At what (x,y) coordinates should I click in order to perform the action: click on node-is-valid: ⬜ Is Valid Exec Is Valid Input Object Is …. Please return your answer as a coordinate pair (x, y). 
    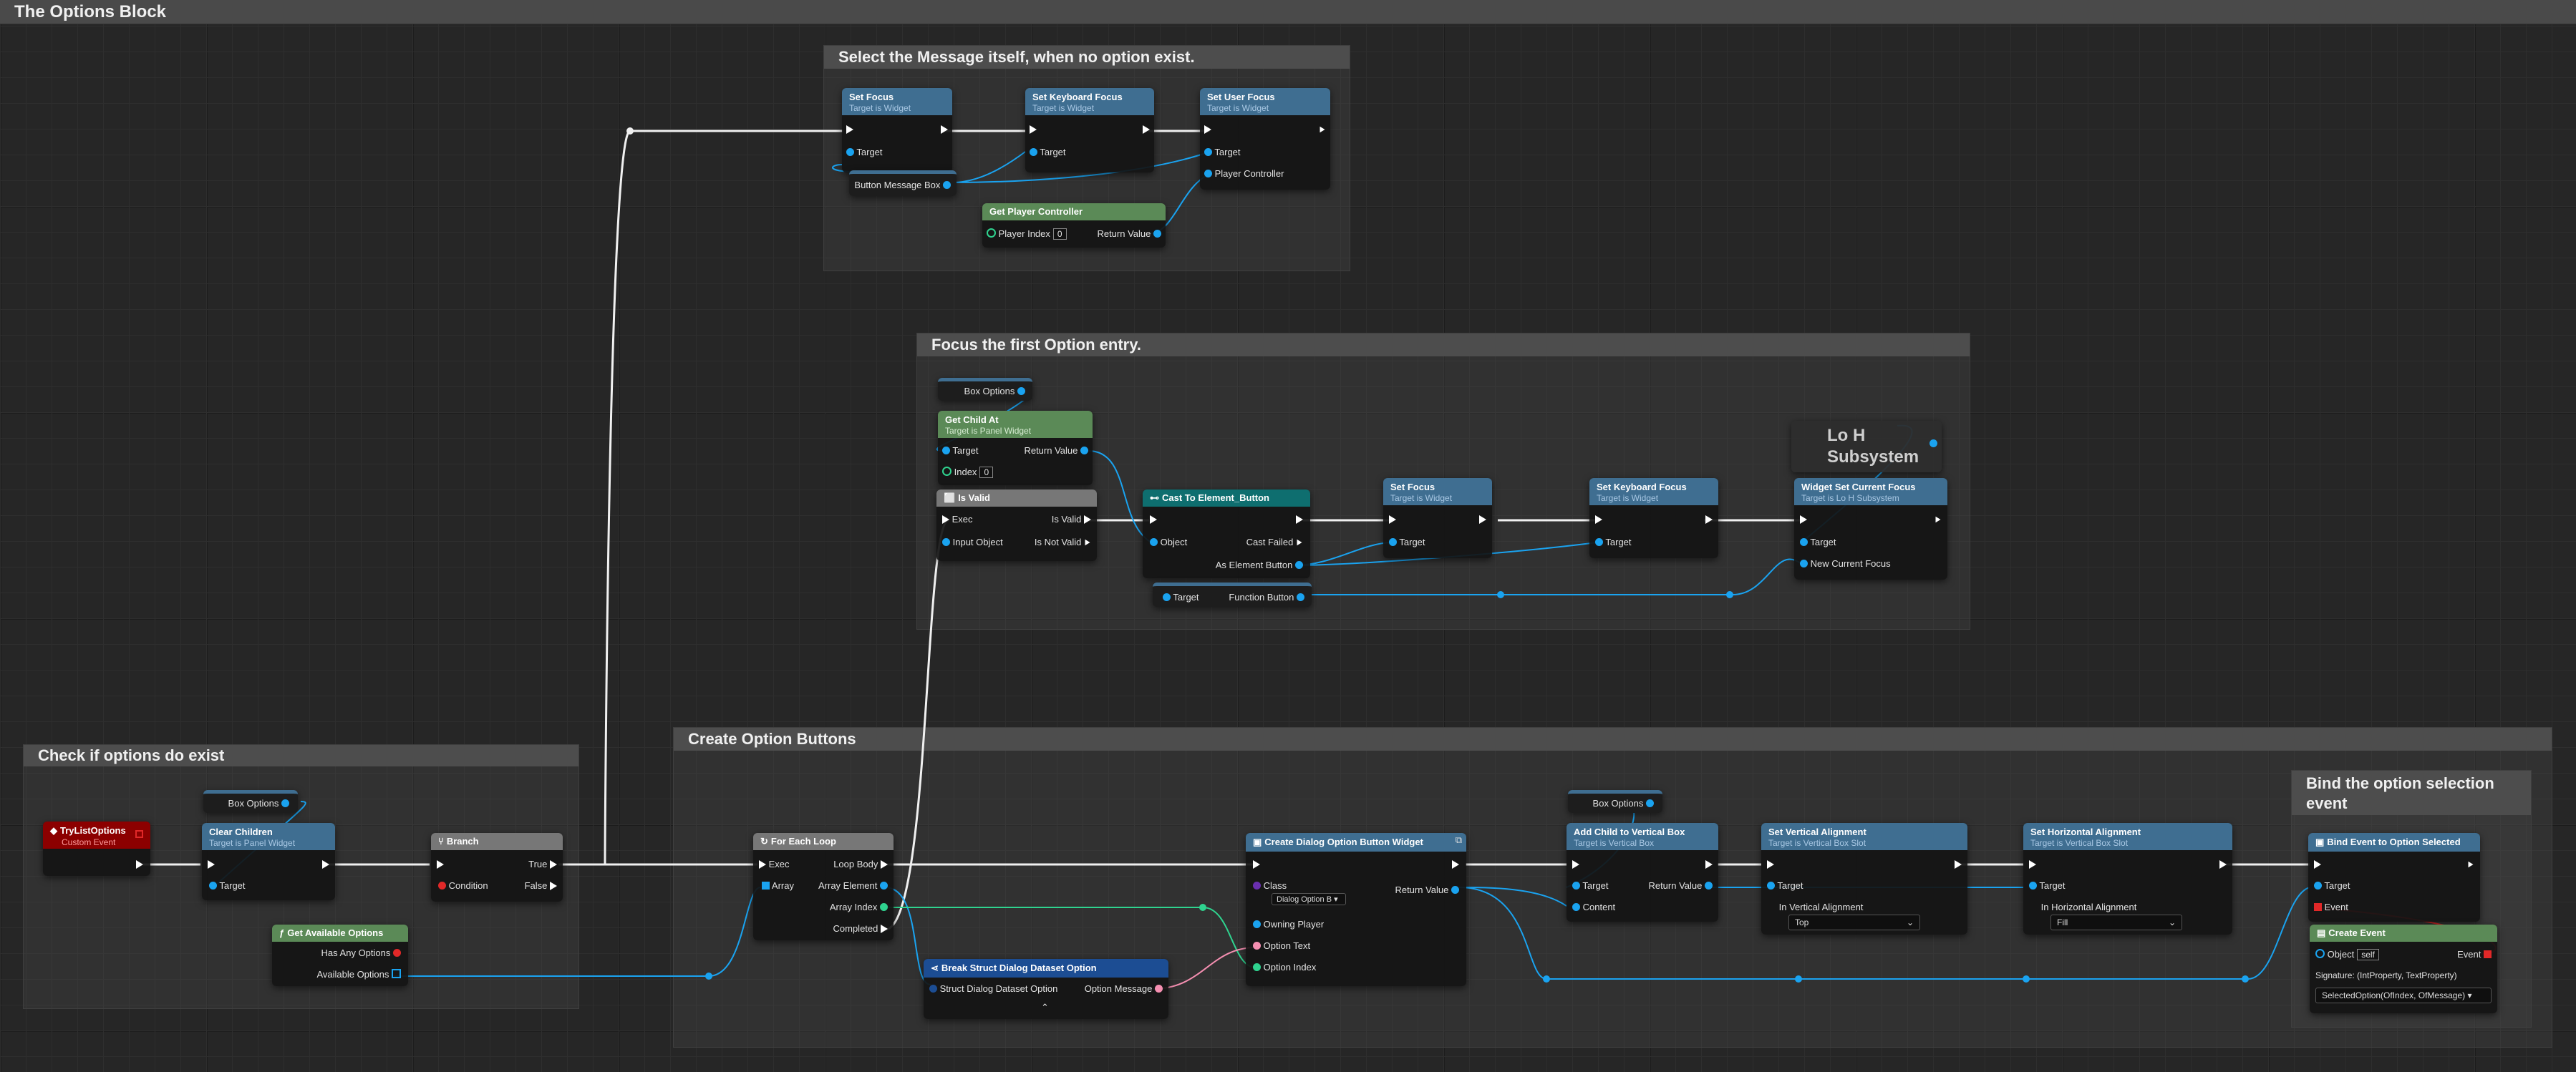
    Looking at the image, I should click on (1017, 525).